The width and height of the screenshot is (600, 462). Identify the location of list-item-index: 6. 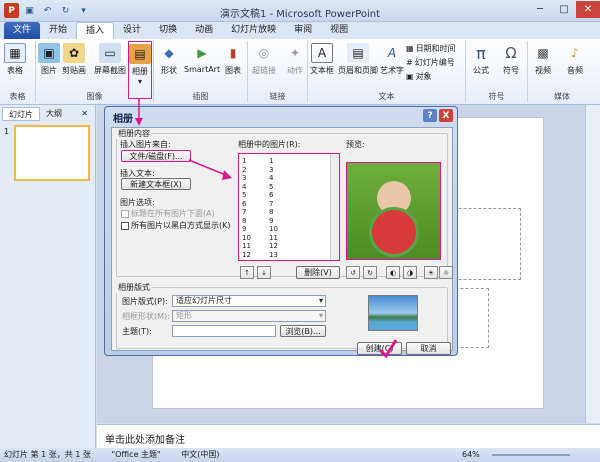
(244, 203).